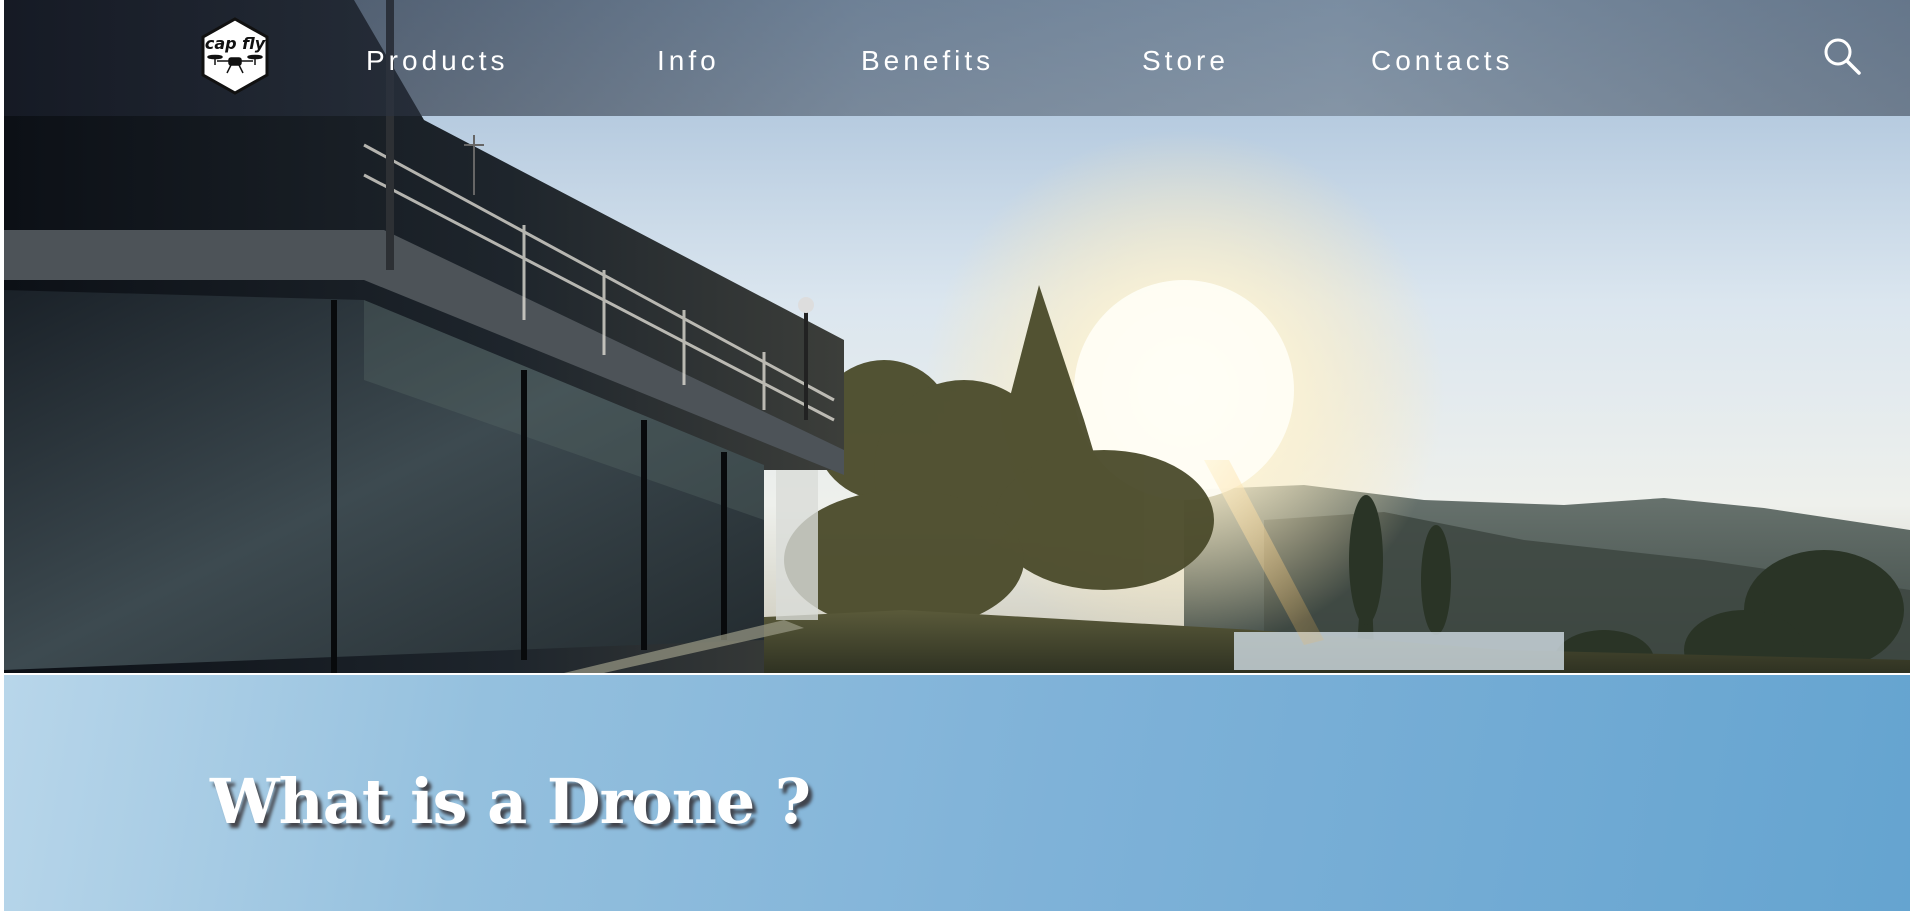 Image resolution: width=1914 pixels, height=914 pixels. I want to click on search-button, so click(1842, 56).